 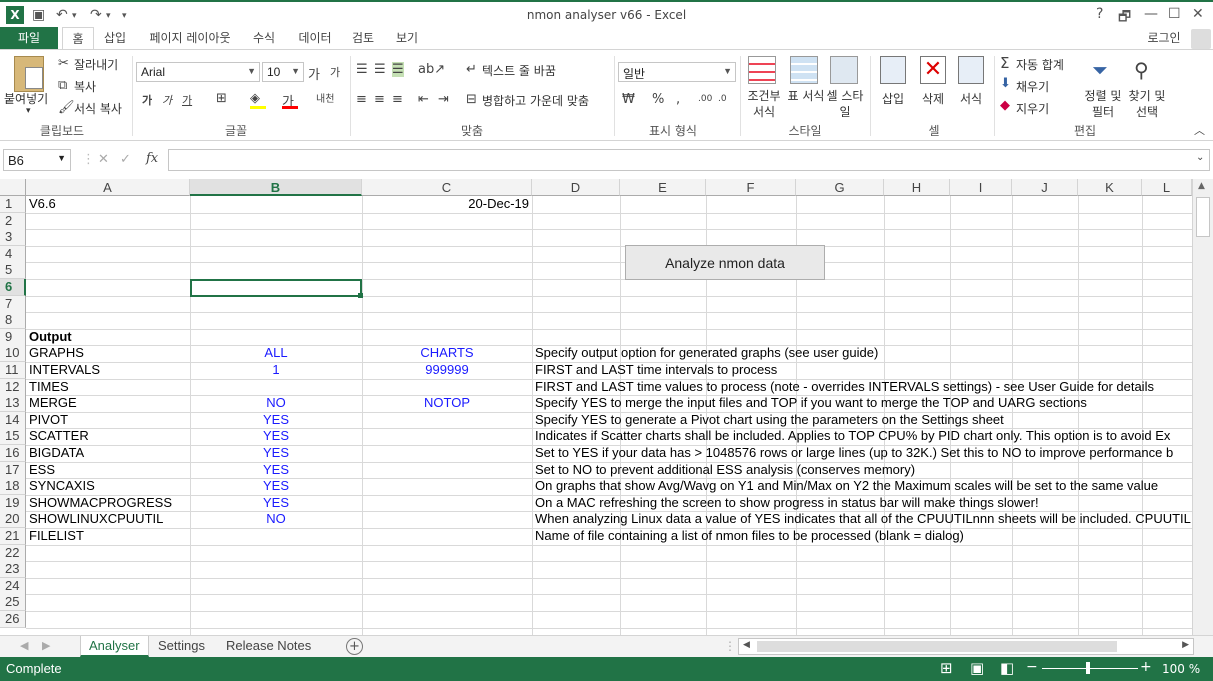 I want to click on zoom-out-icon: −, so click(x=1032, y=667).